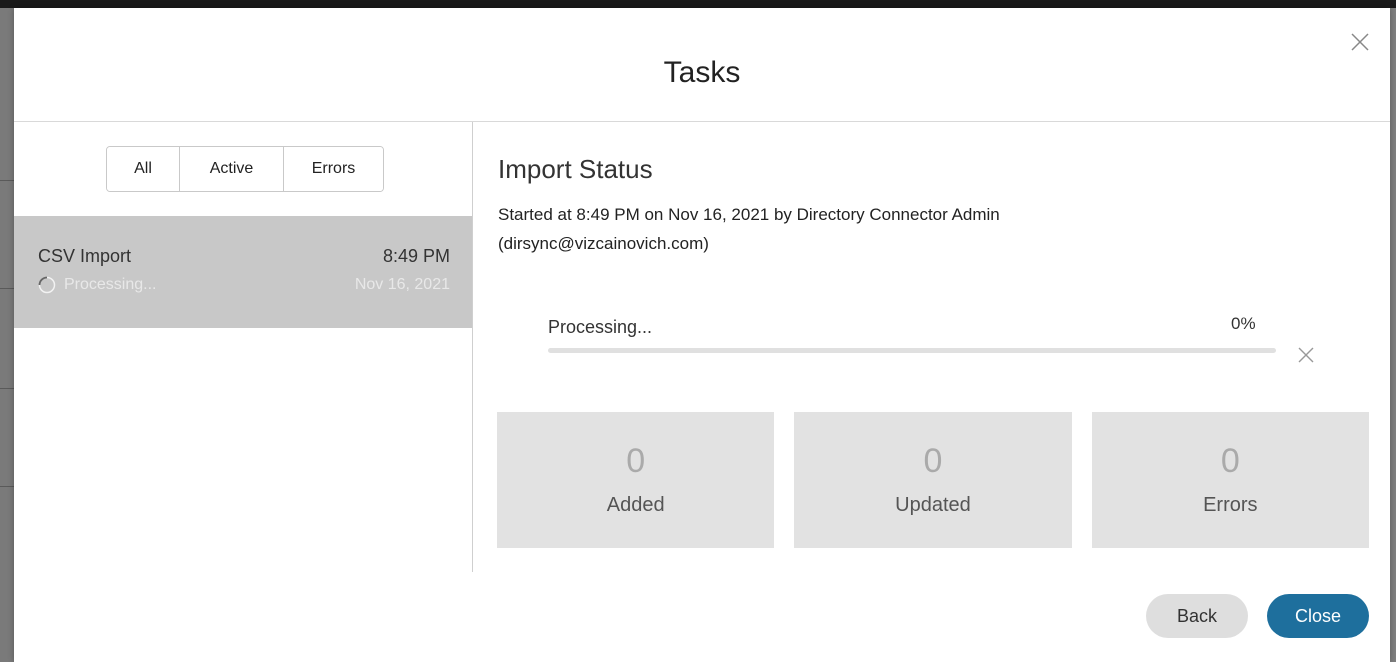 The height and width of the screenshot is (662, 1396). I want to click on background-topbar, so click(698, 4).